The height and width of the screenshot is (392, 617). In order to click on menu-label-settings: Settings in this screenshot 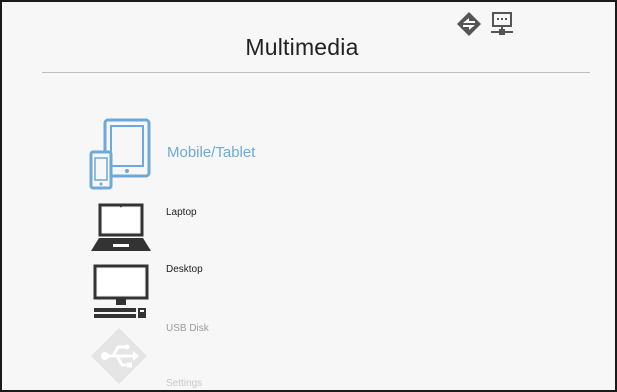, I will do `click(184, 383)`.